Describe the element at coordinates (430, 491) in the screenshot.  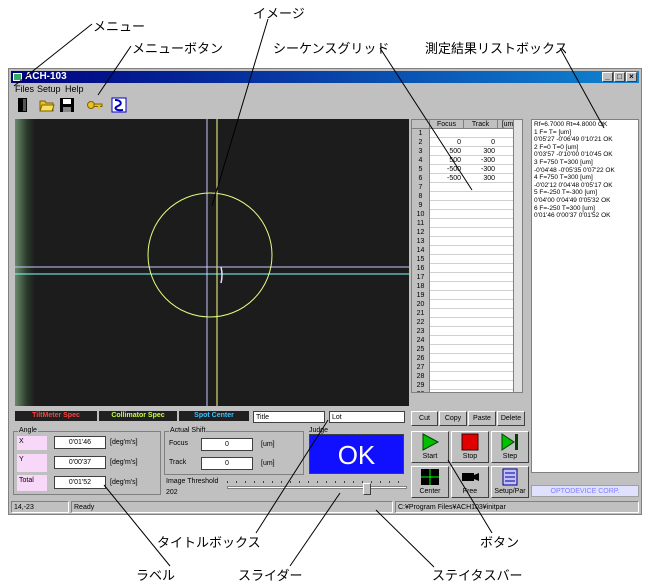
I see `center-label: Center` at that location.